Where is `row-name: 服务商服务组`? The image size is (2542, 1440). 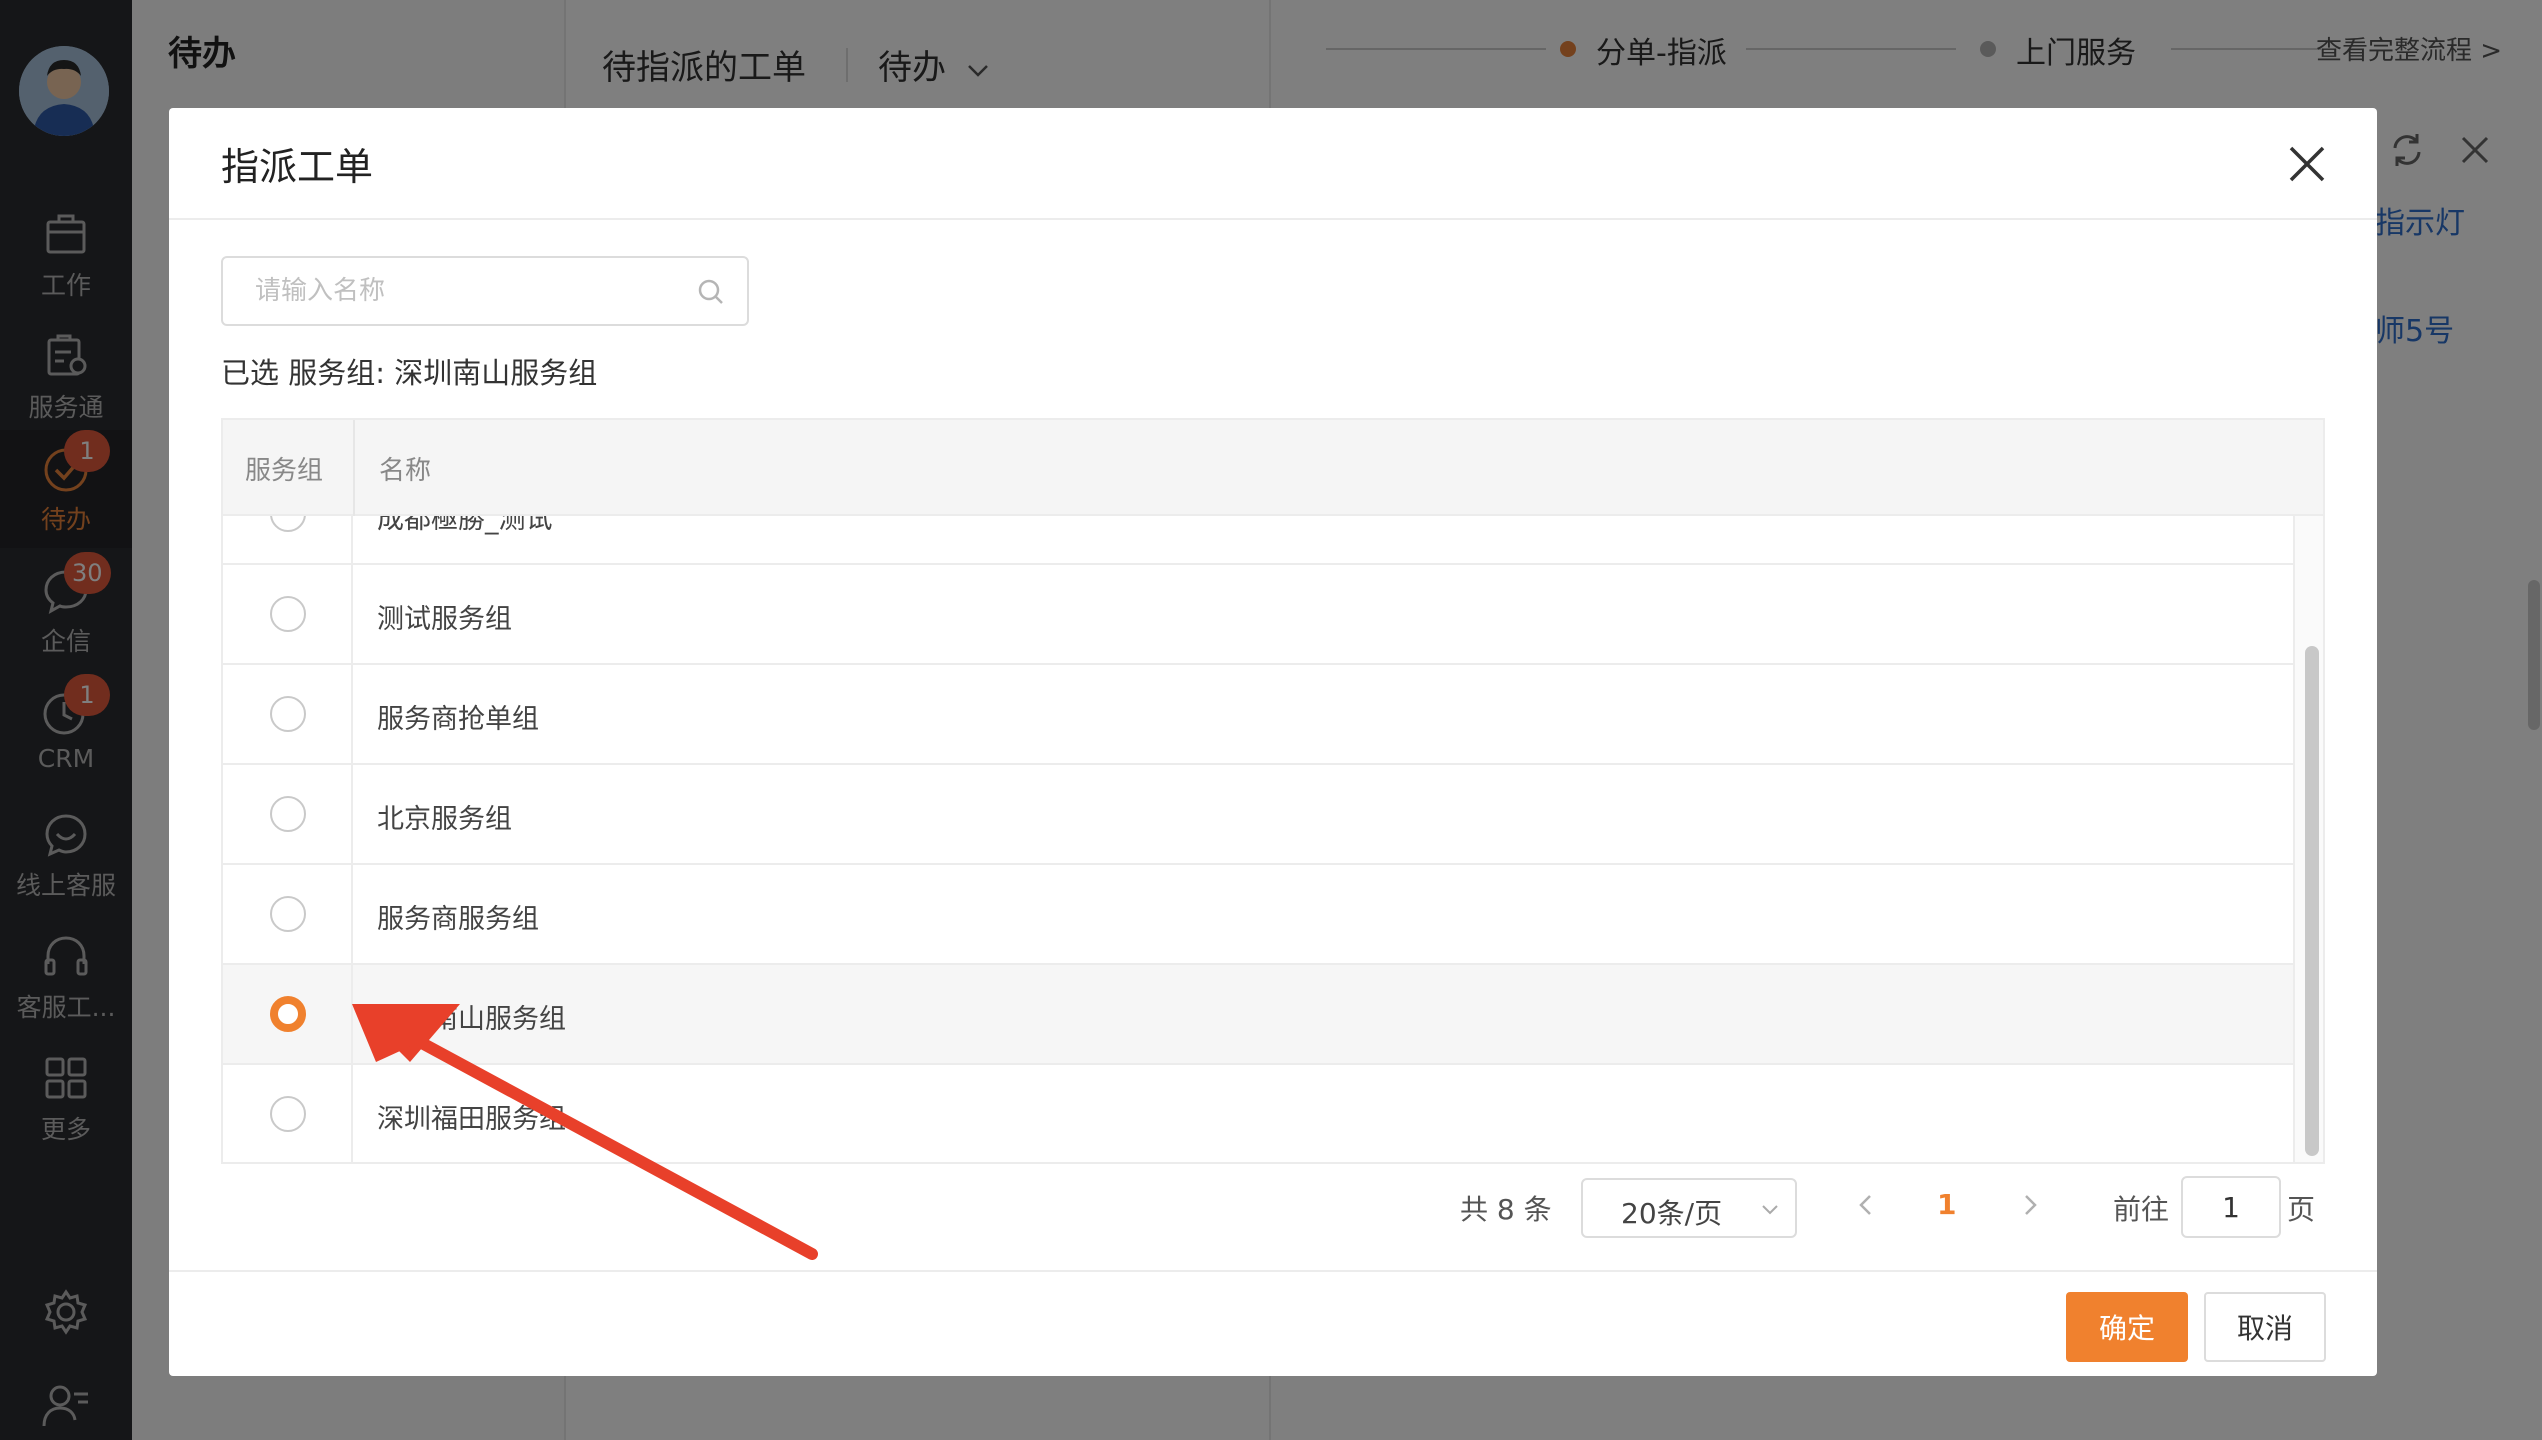 row-name: 服务商服务组 is located at coordinates (458, 919).